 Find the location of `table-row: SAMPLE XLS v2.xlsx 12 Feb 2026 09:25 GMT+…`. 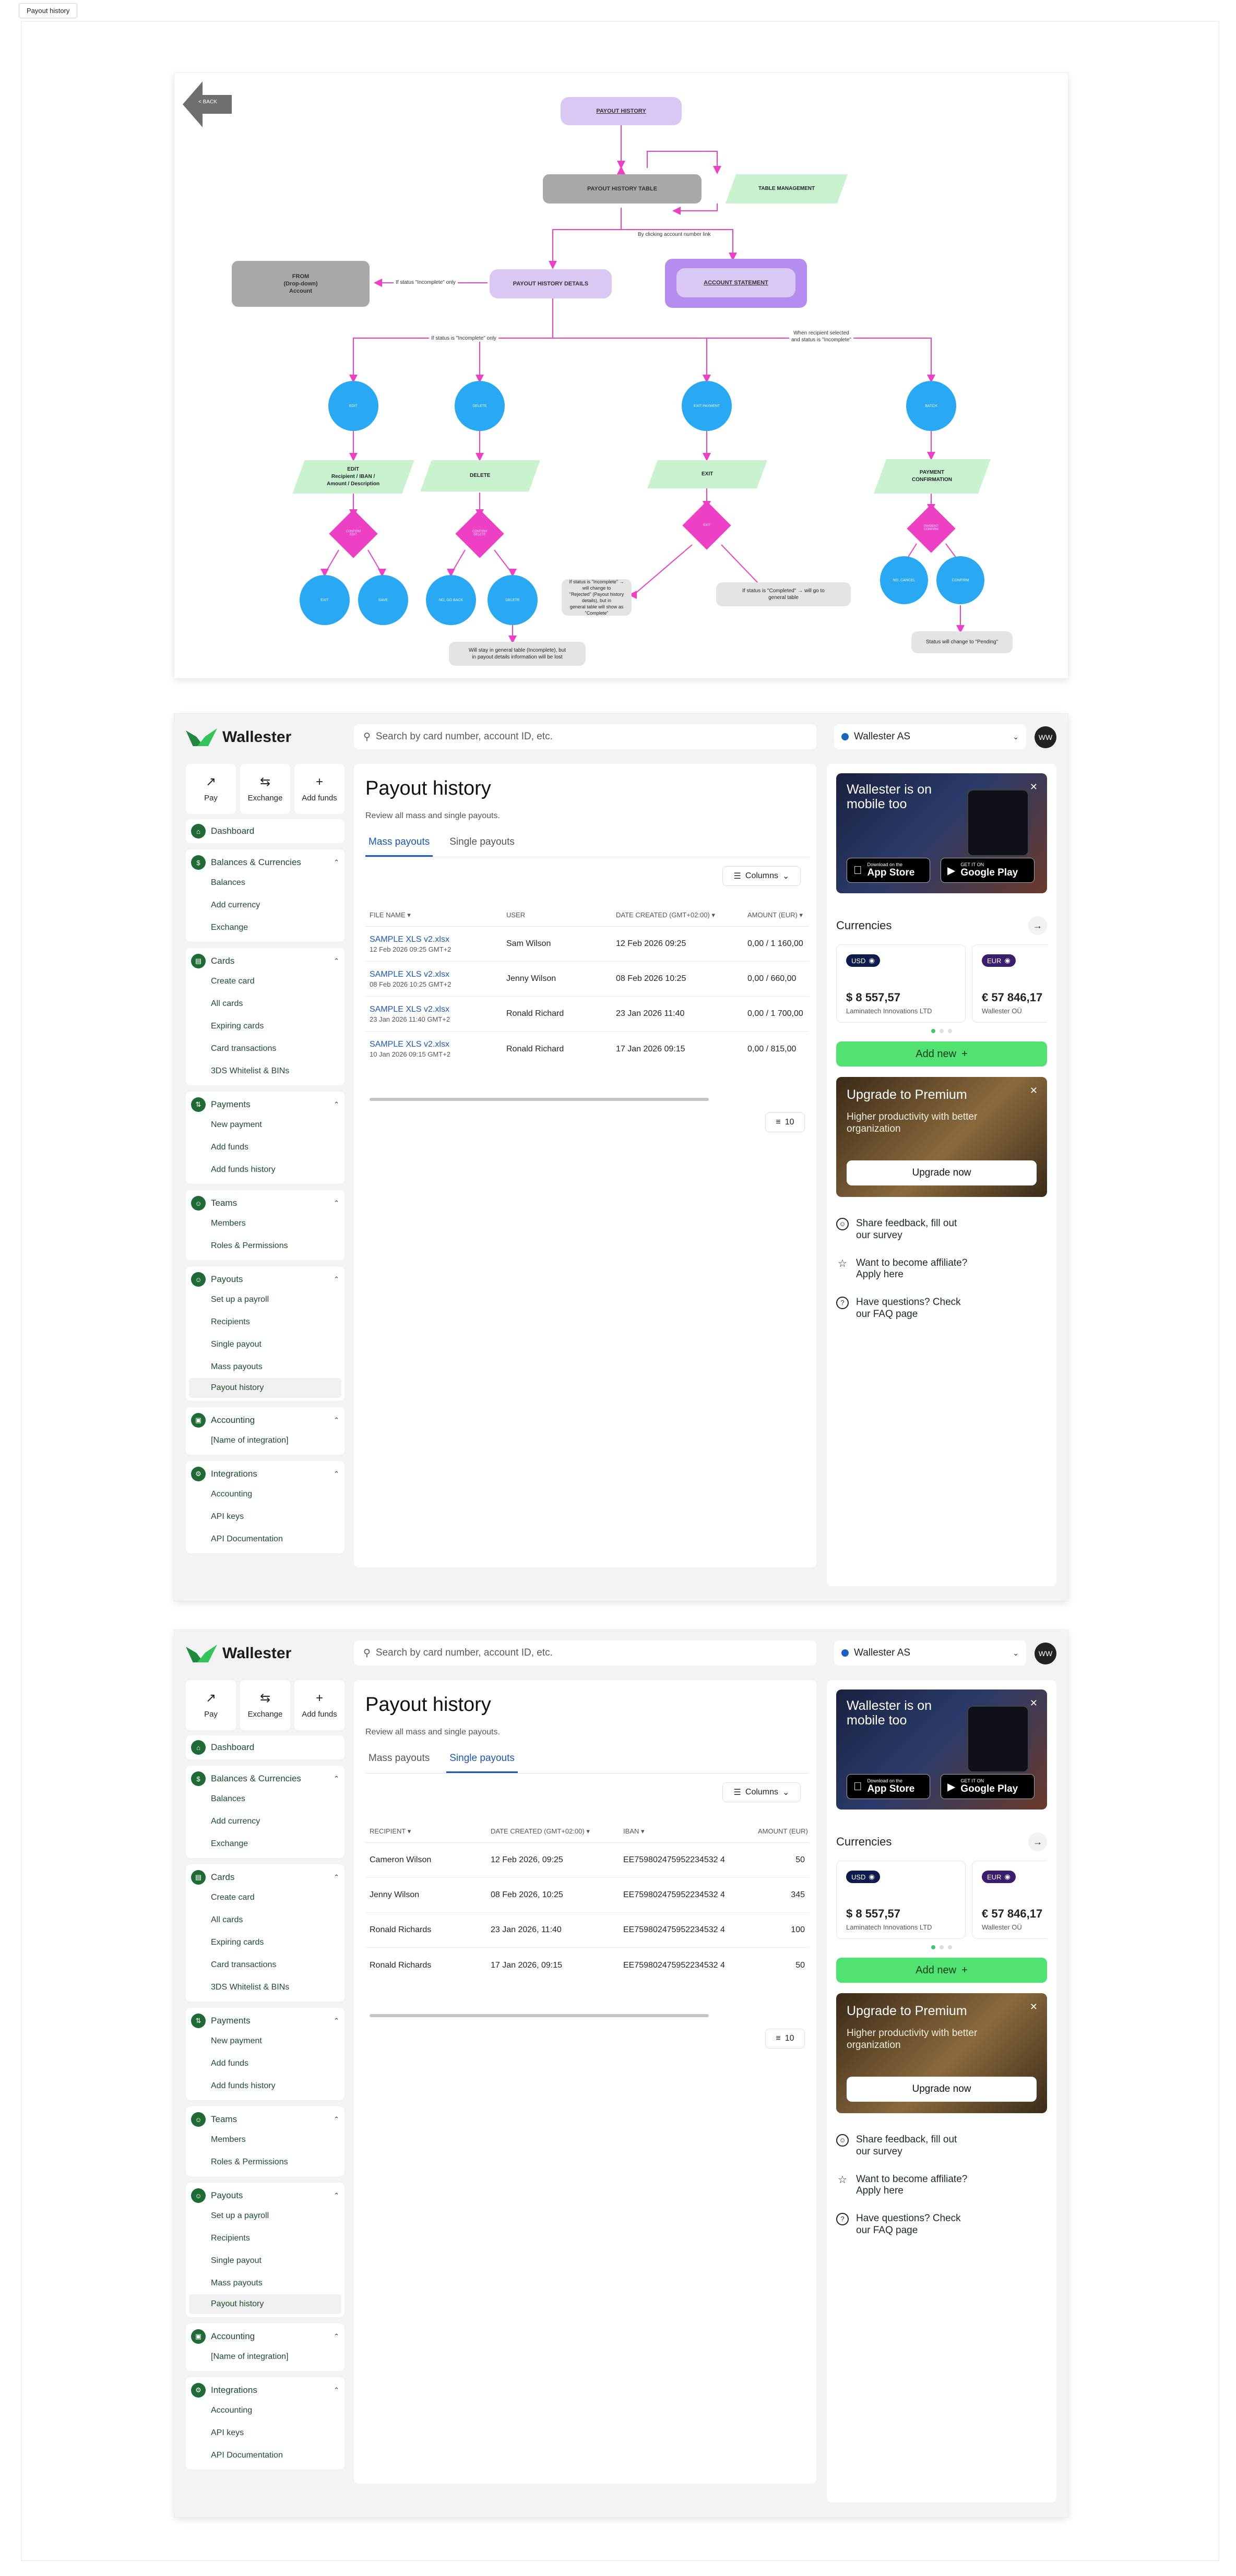

table-row: SAMPLE XLS v2.xlsx 12 Feb 2026 09:25 GMT+… is located at coordinates (587, 944).